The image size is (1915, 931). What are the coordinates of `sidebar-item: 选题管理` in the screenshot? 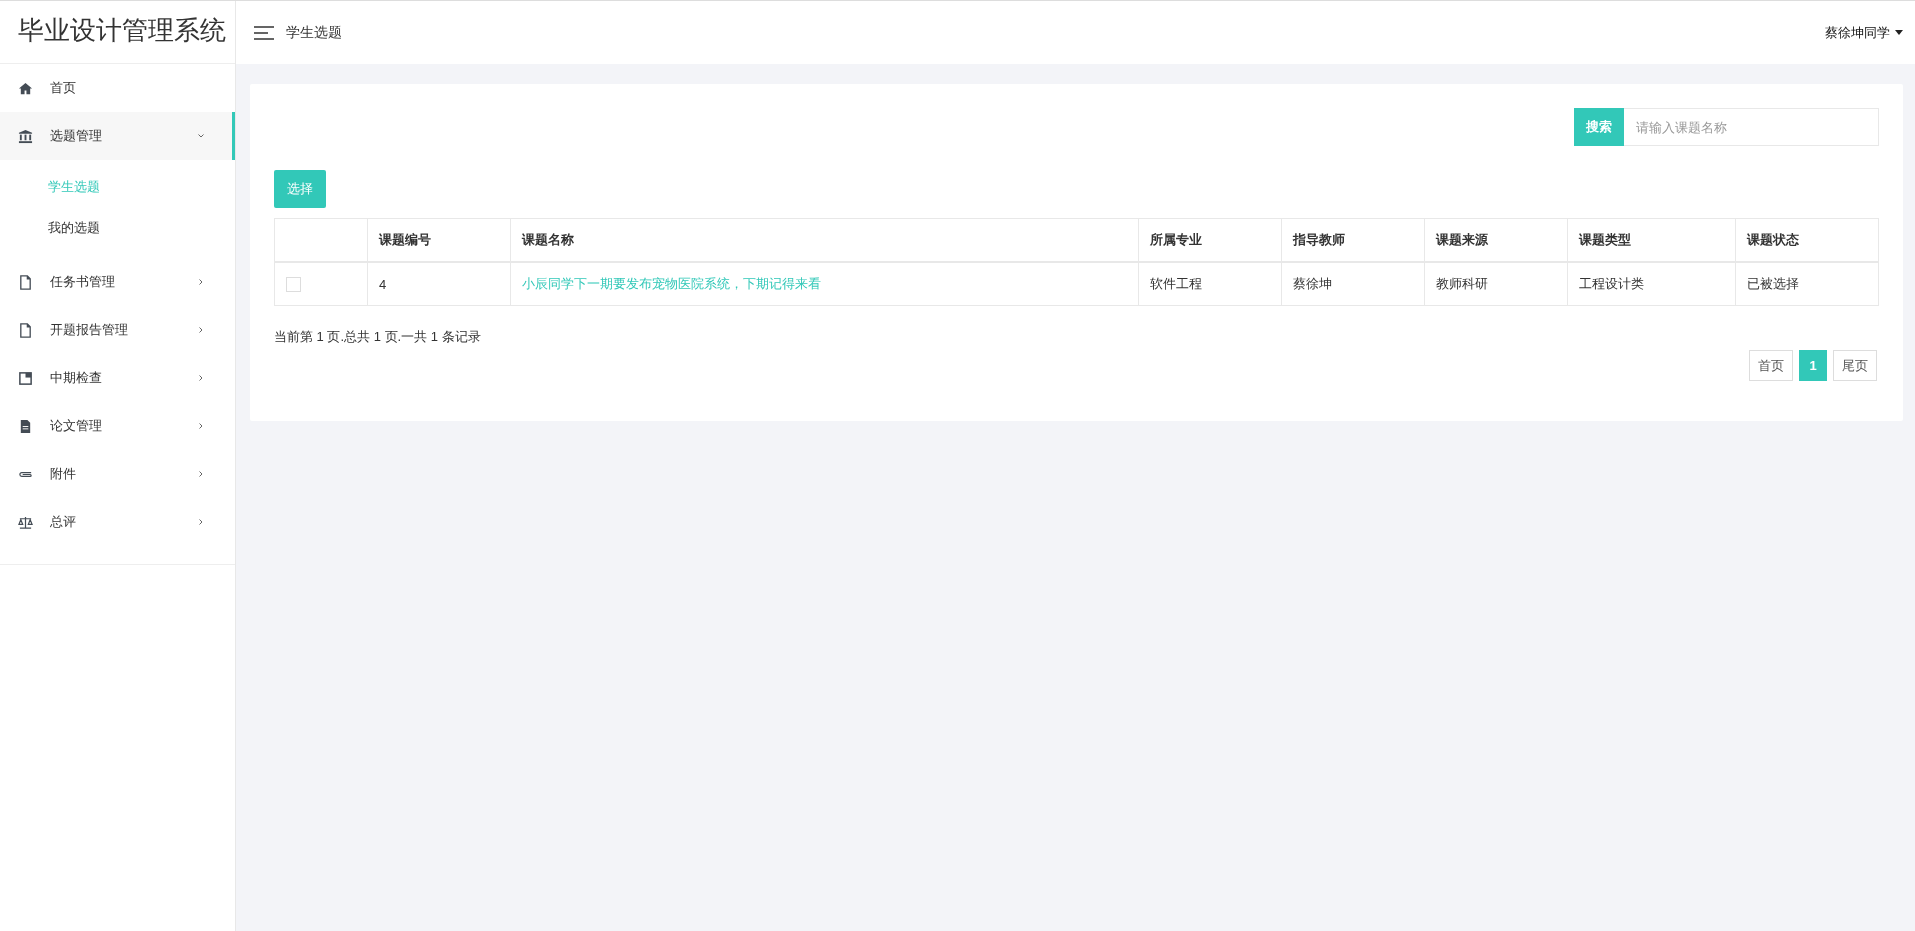 It's located at (117, 136).